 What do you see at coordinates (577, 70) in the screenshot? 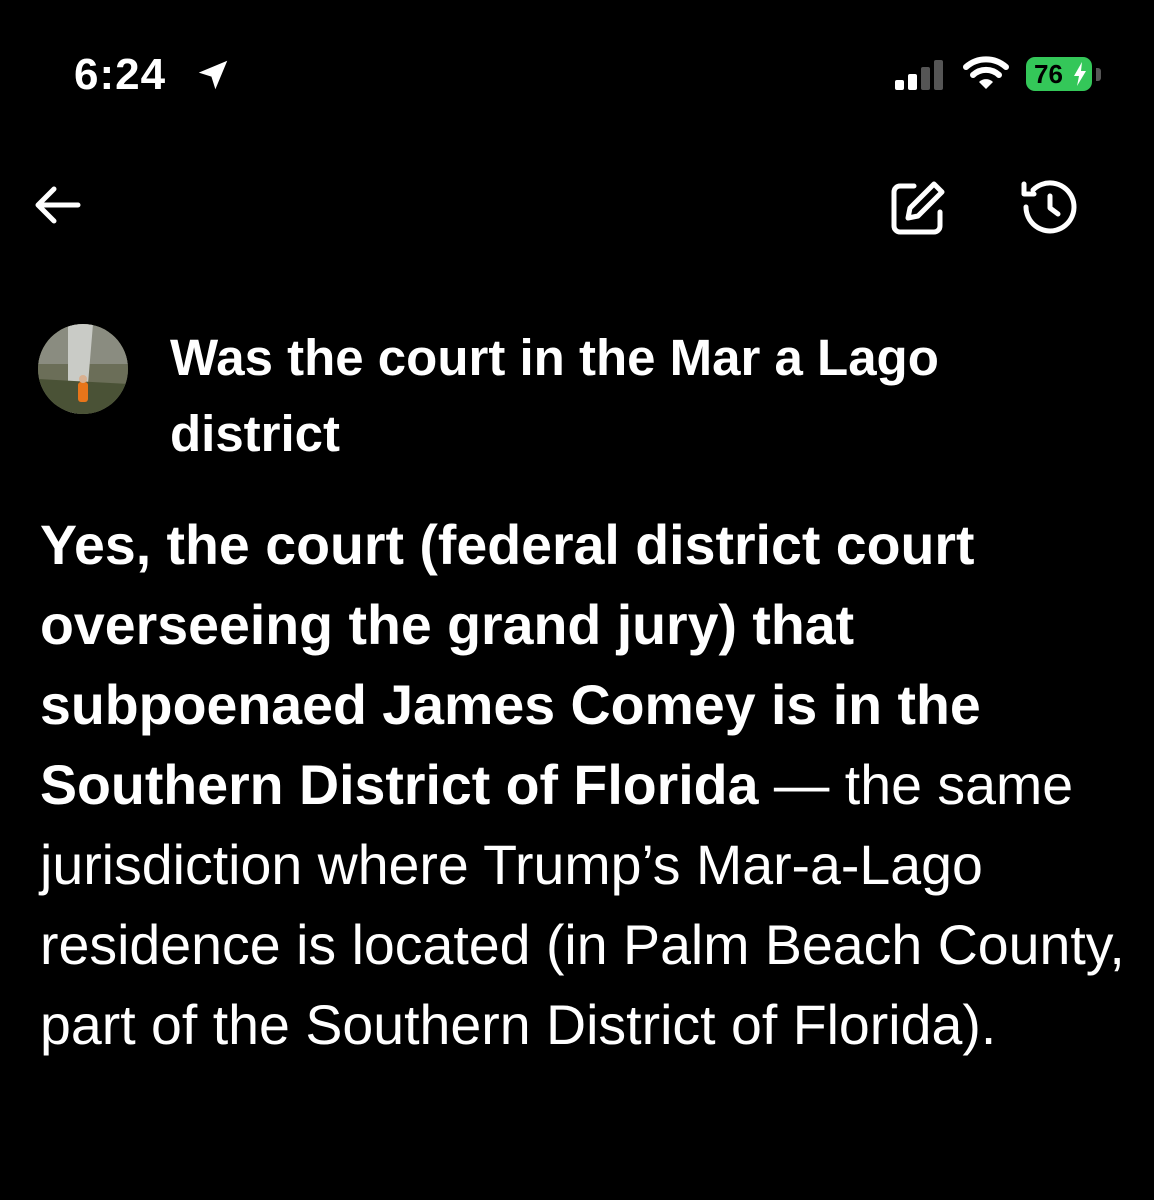
I see `status-bar: 6:24 76` at bounding box center [577, 70].